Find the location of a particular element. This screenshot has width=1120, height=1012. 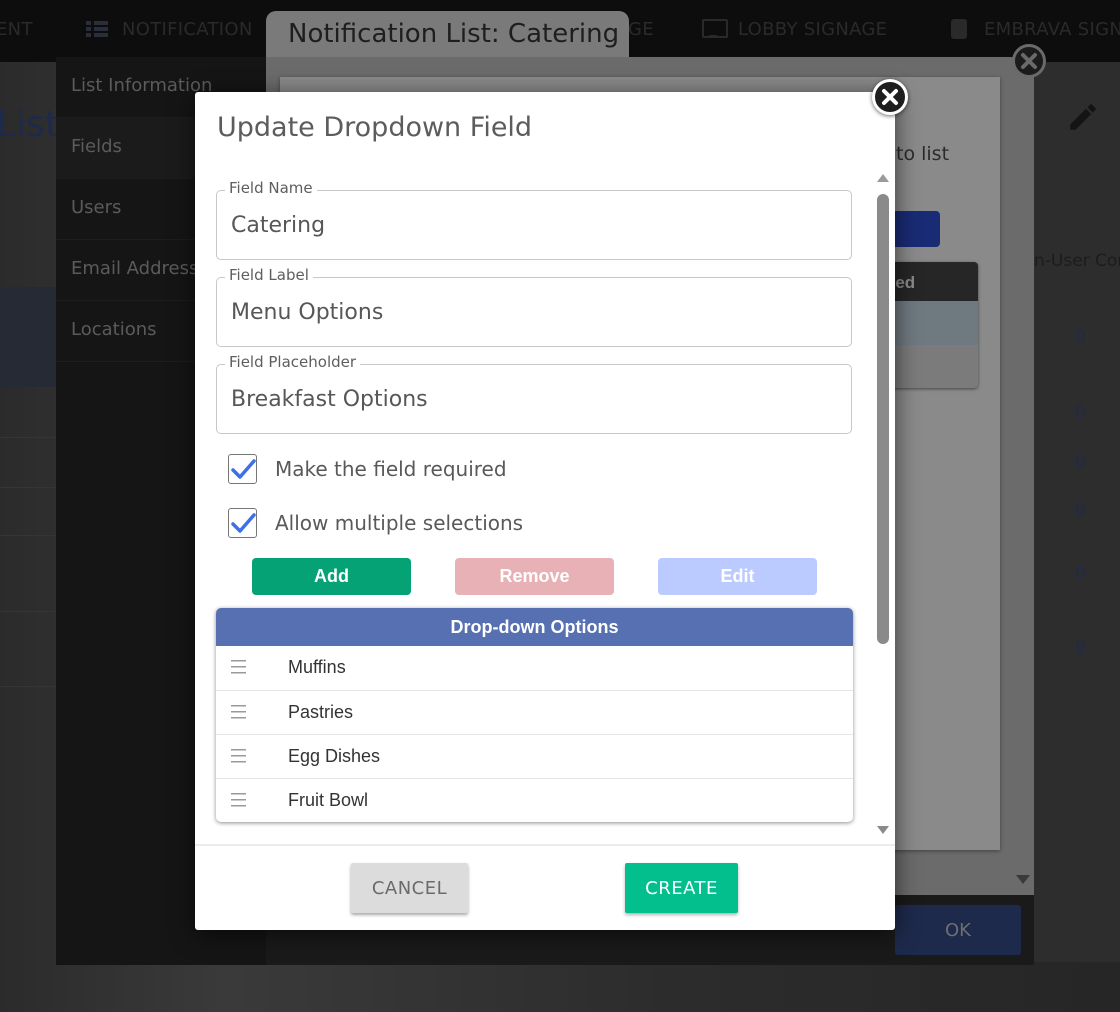

nav-item-label: ENT is located at coordinates (16, 29).